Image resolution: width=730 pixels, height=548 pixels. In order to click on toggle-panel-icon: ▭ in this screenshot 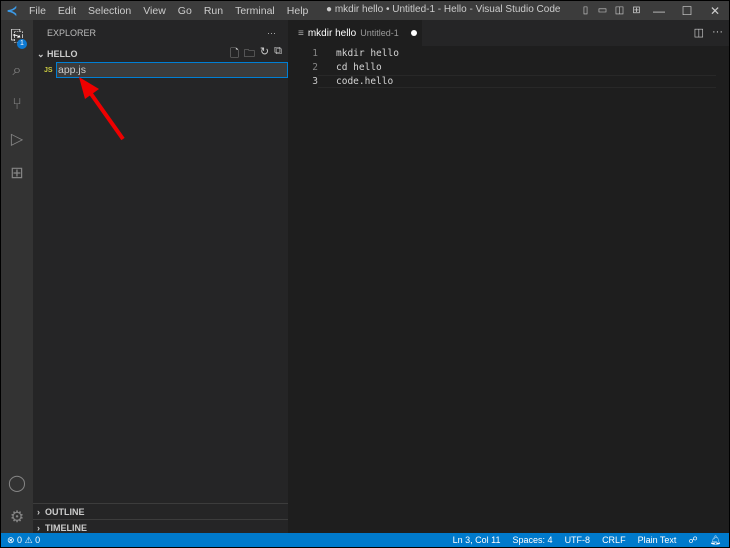, I will do `click(602, 10)`.